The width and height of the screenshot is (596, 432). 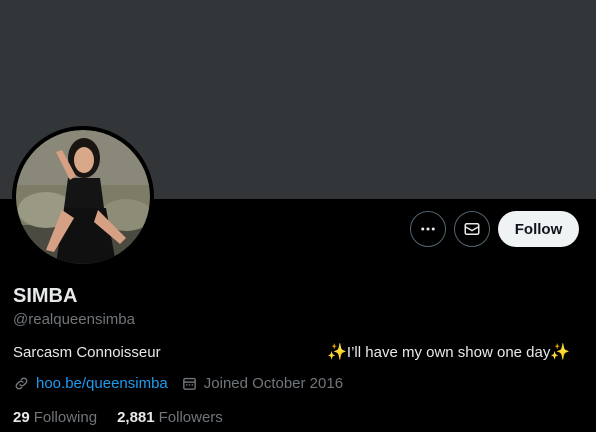 I want to click on profile-handle: @realqueensimba, so click(x=74, y=319).